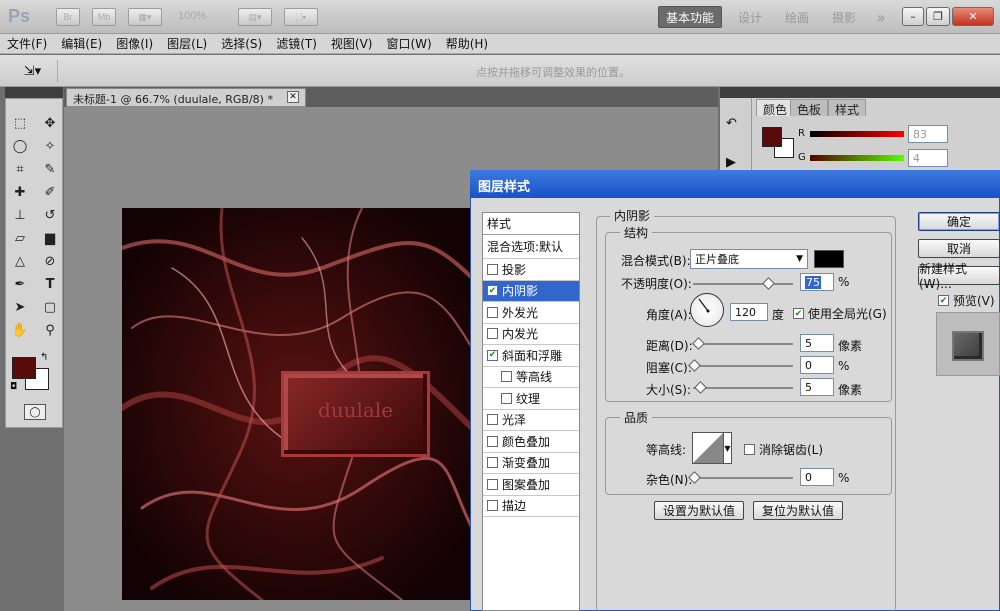 This screenshot has height=611, width=1000. What do you see at coordinates (467, 43) in the screenshot?
I see `menu-help: 帮助(H)` at bounding box center [467, 43].